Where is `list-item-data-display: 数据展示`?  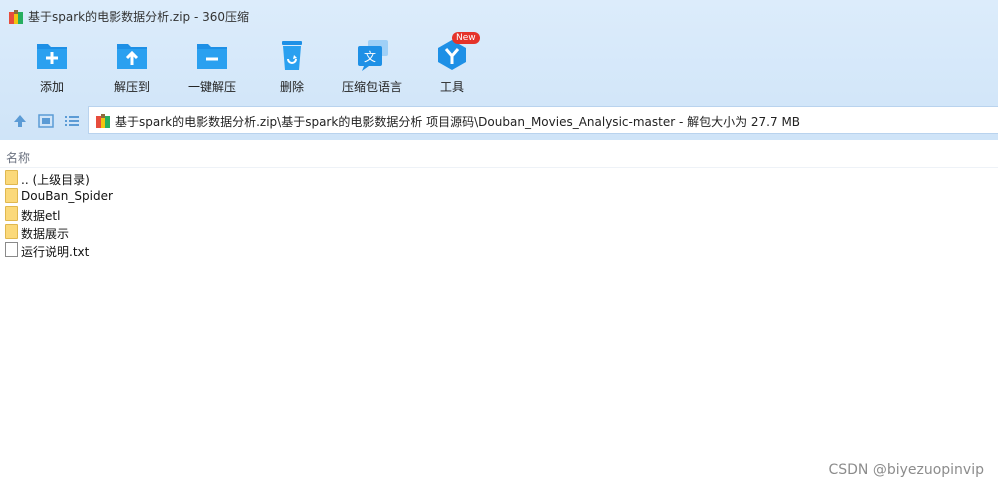 list-item-data-display: 数据展示 is located at coordinates (499, 232).